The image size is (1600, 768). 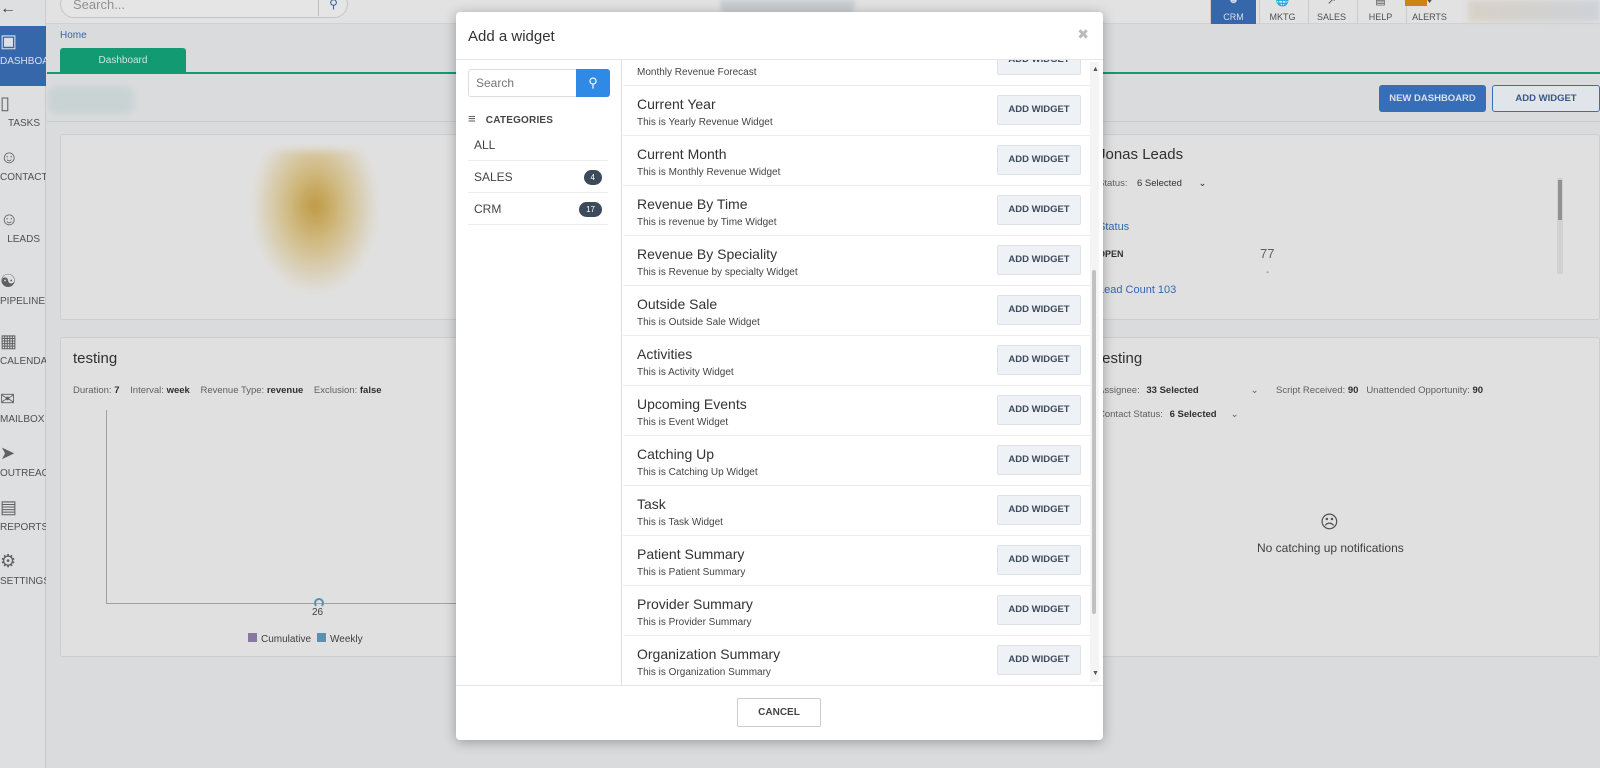 What do you see at coordinates (538, 177) in the screenshot?
I see `category-sales: SALES 4` at bounding box center [538, 177].